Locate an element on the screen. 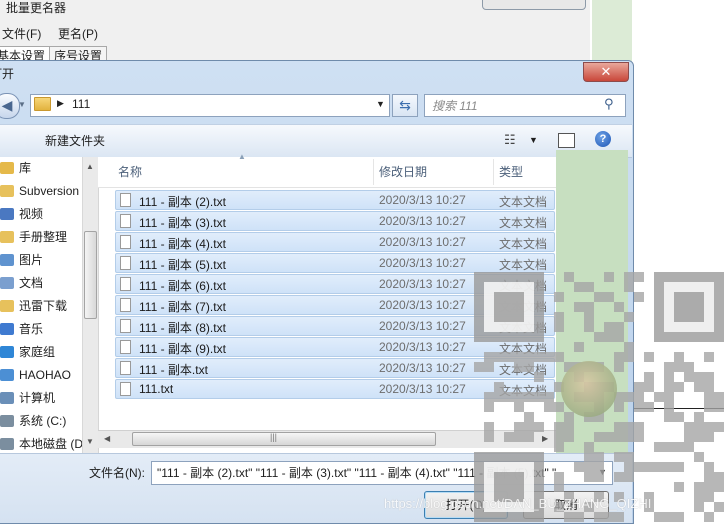  nav-item-label: 本地磁盘 (D:) is located at coordinates (55, 444).